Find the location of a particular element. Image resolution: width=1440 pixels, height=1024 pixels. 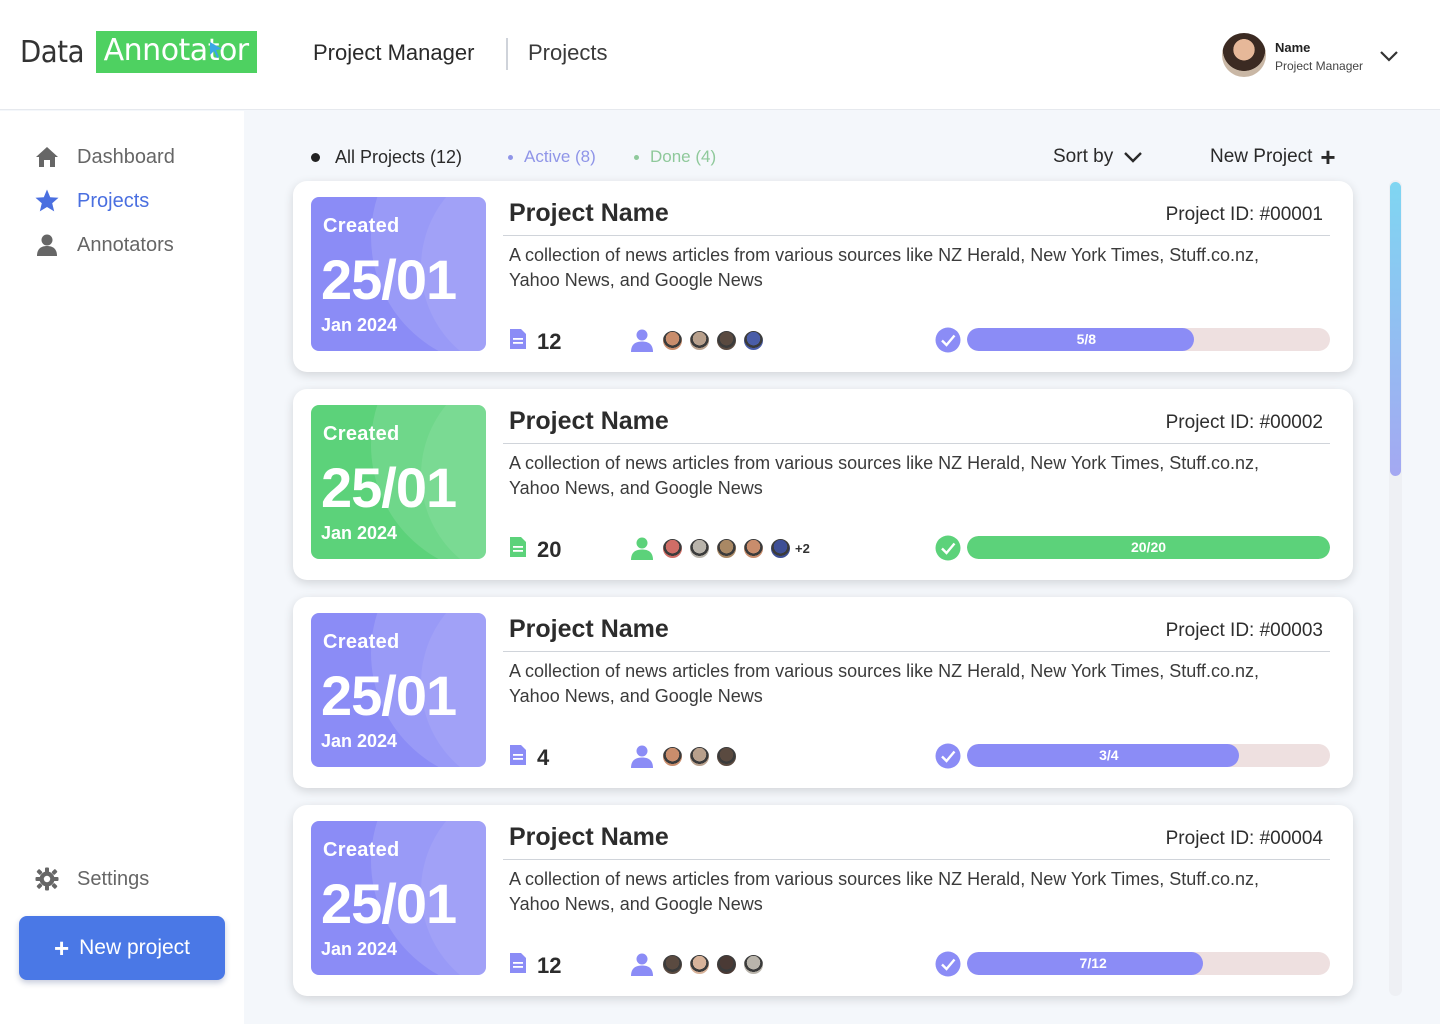

breadcrumb-separator is located at coordinates (507, 54).